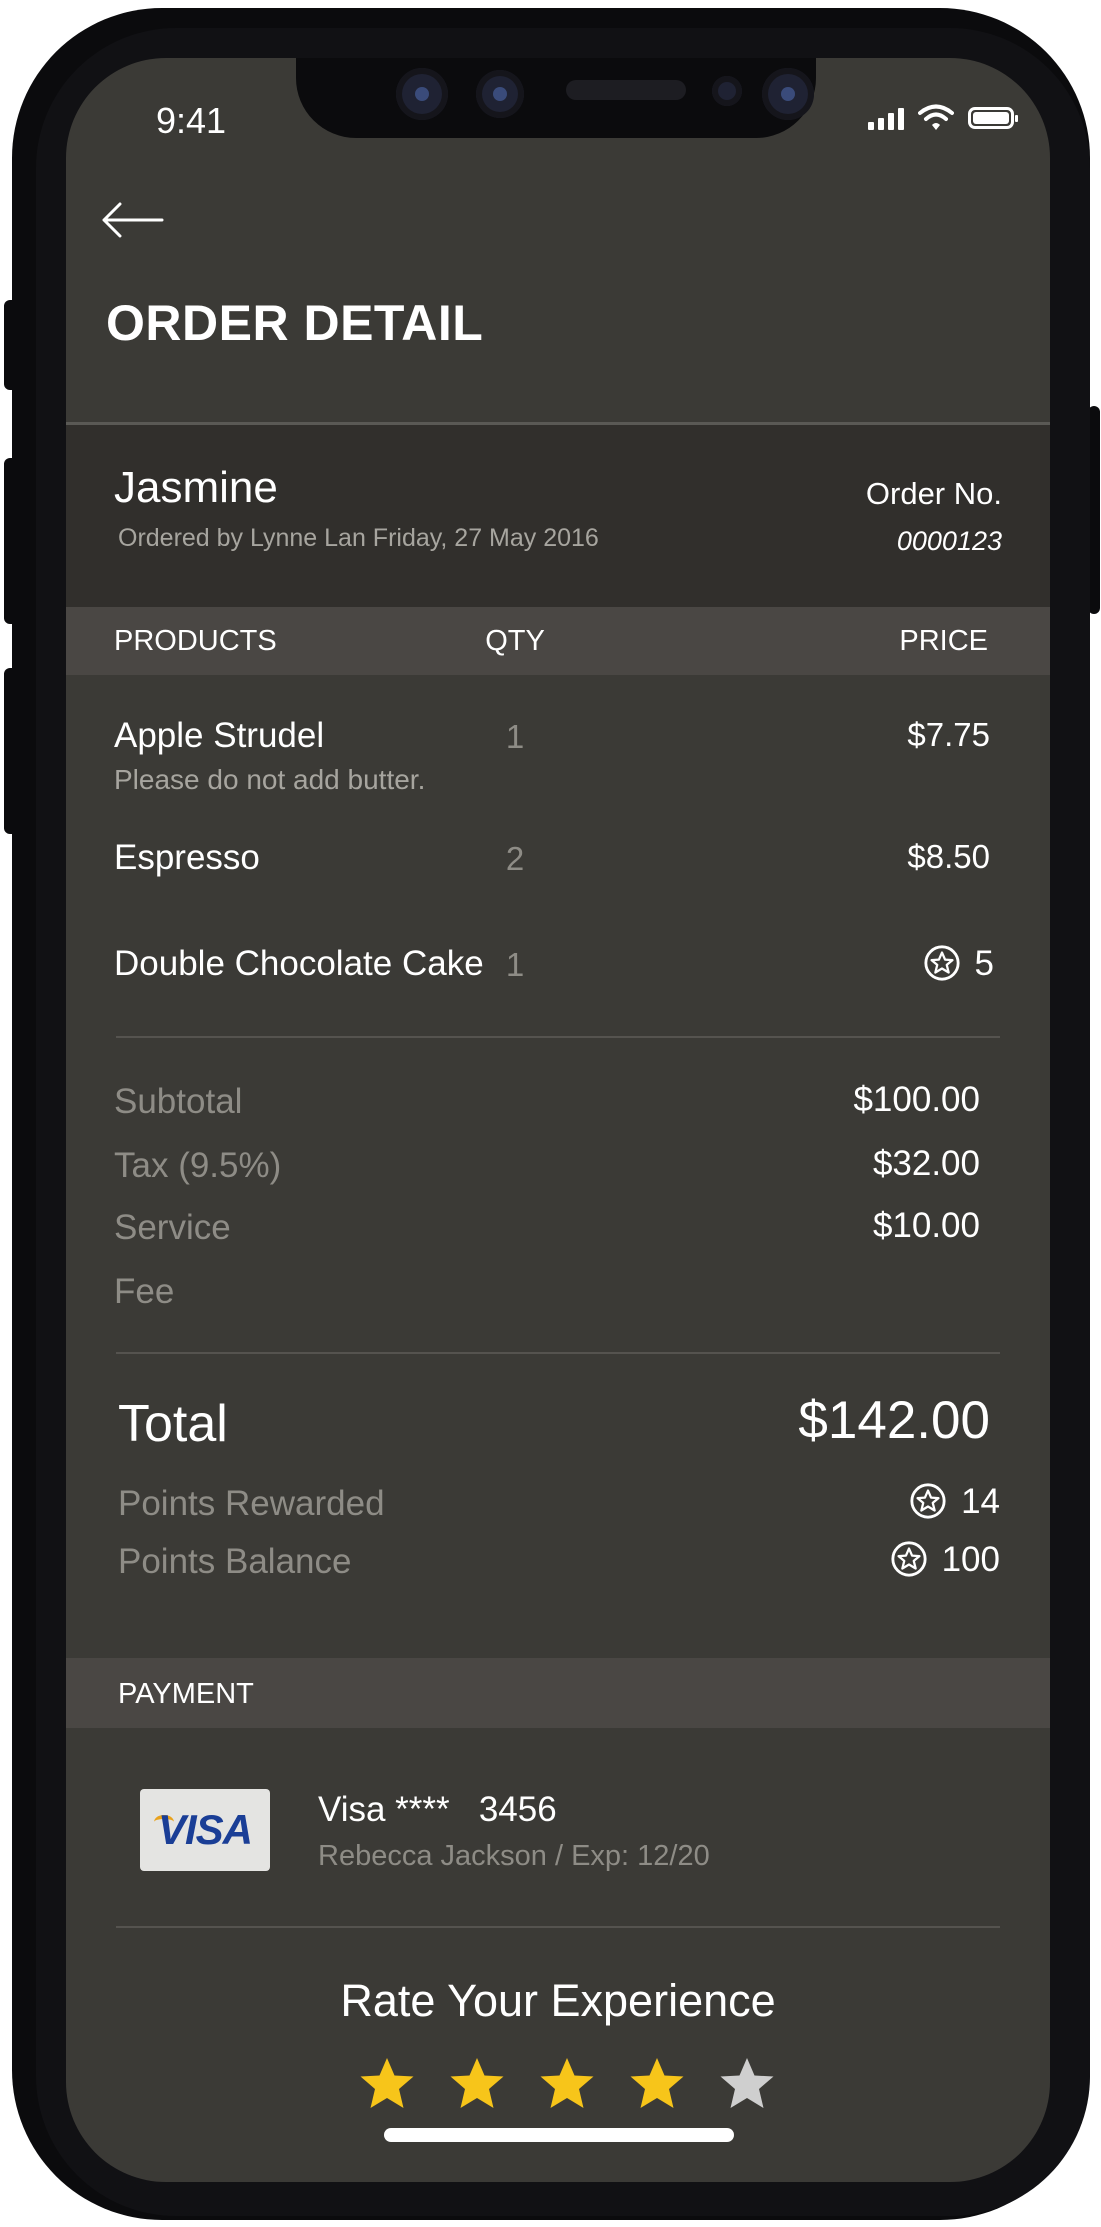 This screenshot has height=2227, width=1101. Describe the element at coordinates (933, 493) in the screenshot. I see `order-number-label: Order No.` at that location.